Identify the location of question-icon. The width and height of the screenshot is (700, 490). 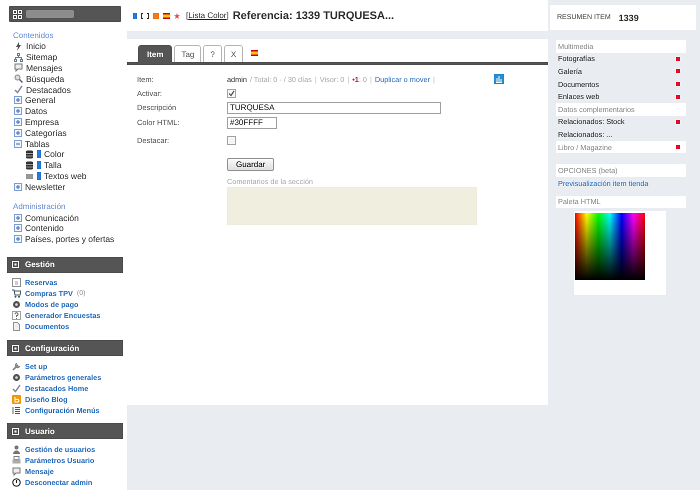
(16, 315).